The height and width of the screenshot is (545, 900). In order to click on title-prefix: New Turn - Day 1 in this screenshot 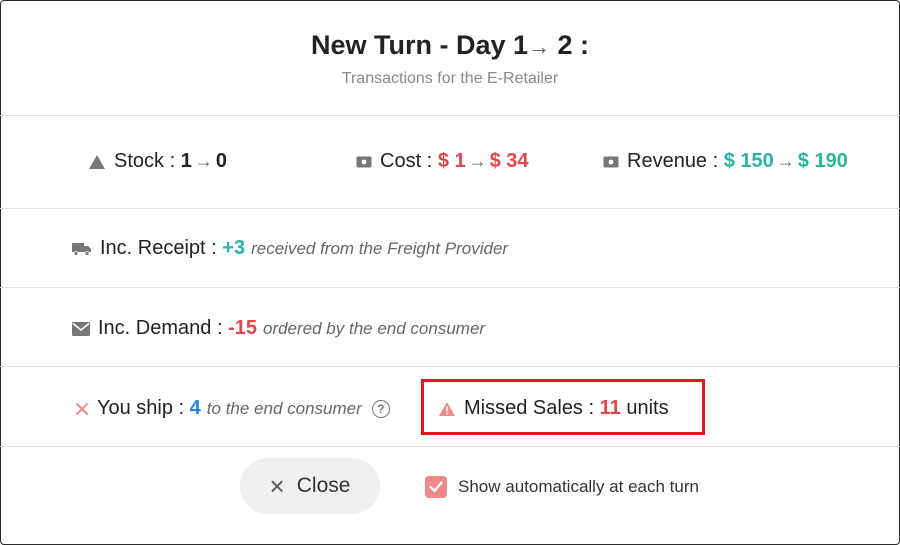, I will do `click(419, 45)`.